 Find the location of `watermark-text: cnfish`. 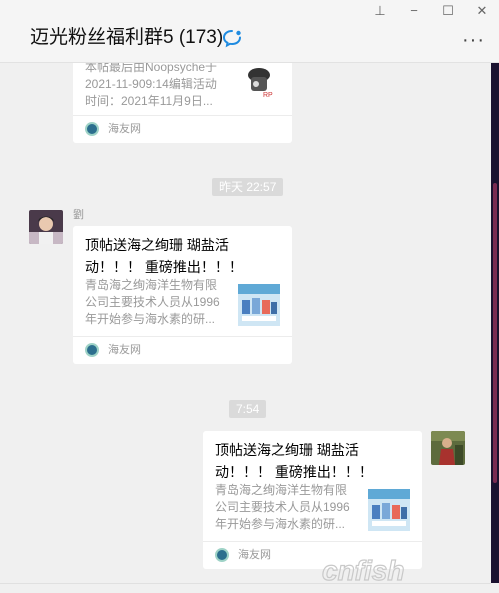

watermark-text: cnfish is located at coordinates (363, 570).